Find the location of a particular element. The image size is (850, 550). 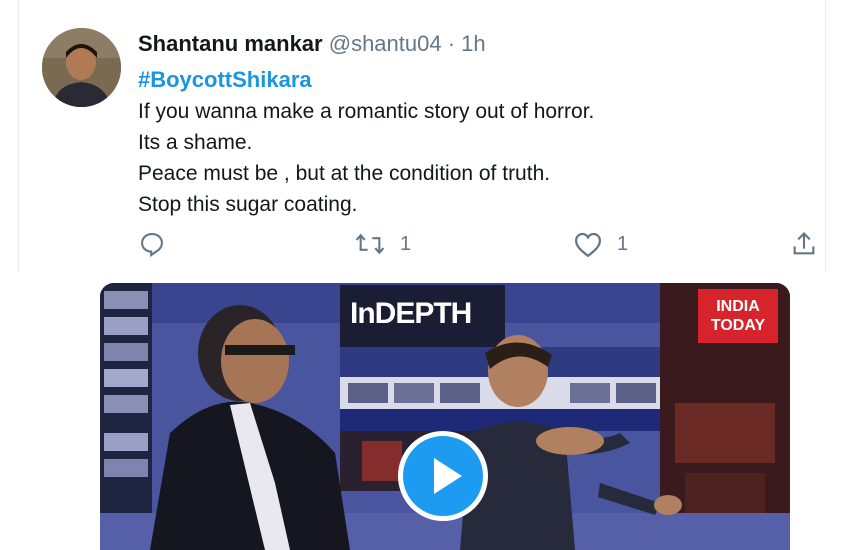

tweet-header: Shantanu mankar @shantu04 · 1h is located at coordinates (312, 44).